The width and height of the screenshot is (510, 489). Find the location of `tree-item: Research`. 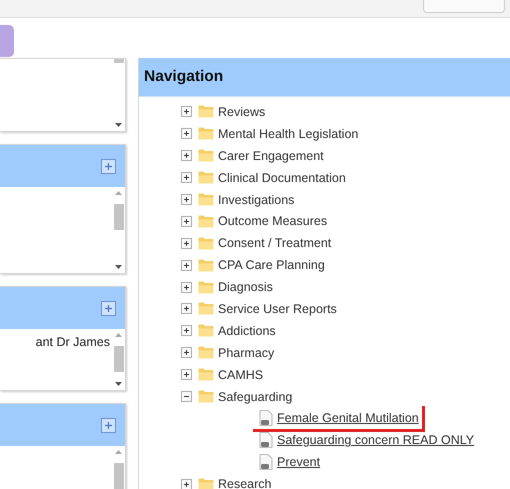

tree-item: Research is located at coordinates (245, 483).